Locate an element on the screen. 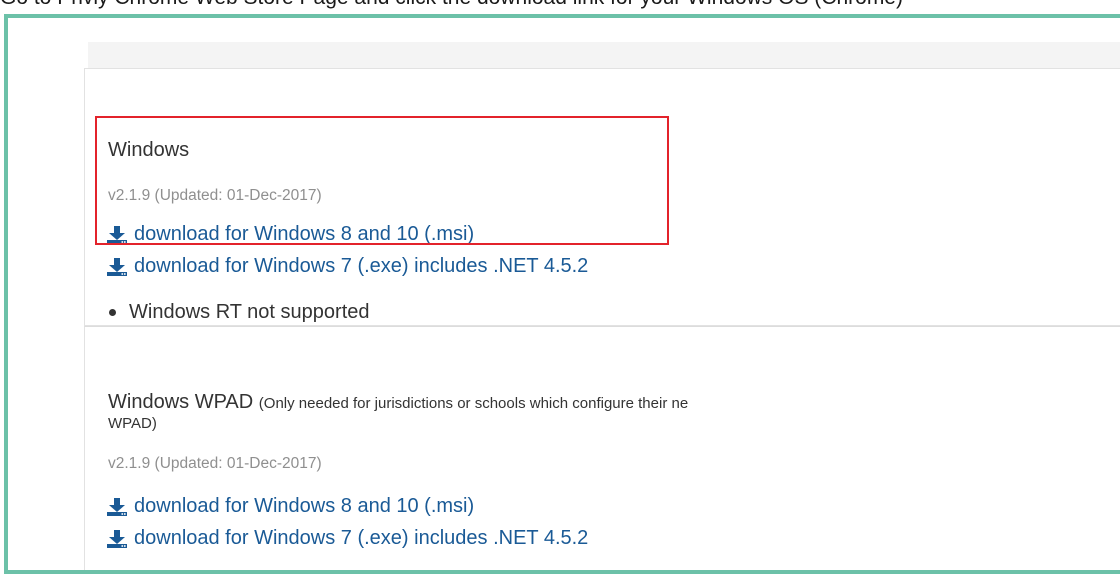 The image size is (1120, 574). section-title-continued: WPAD) is located at coordinates (132, 423).